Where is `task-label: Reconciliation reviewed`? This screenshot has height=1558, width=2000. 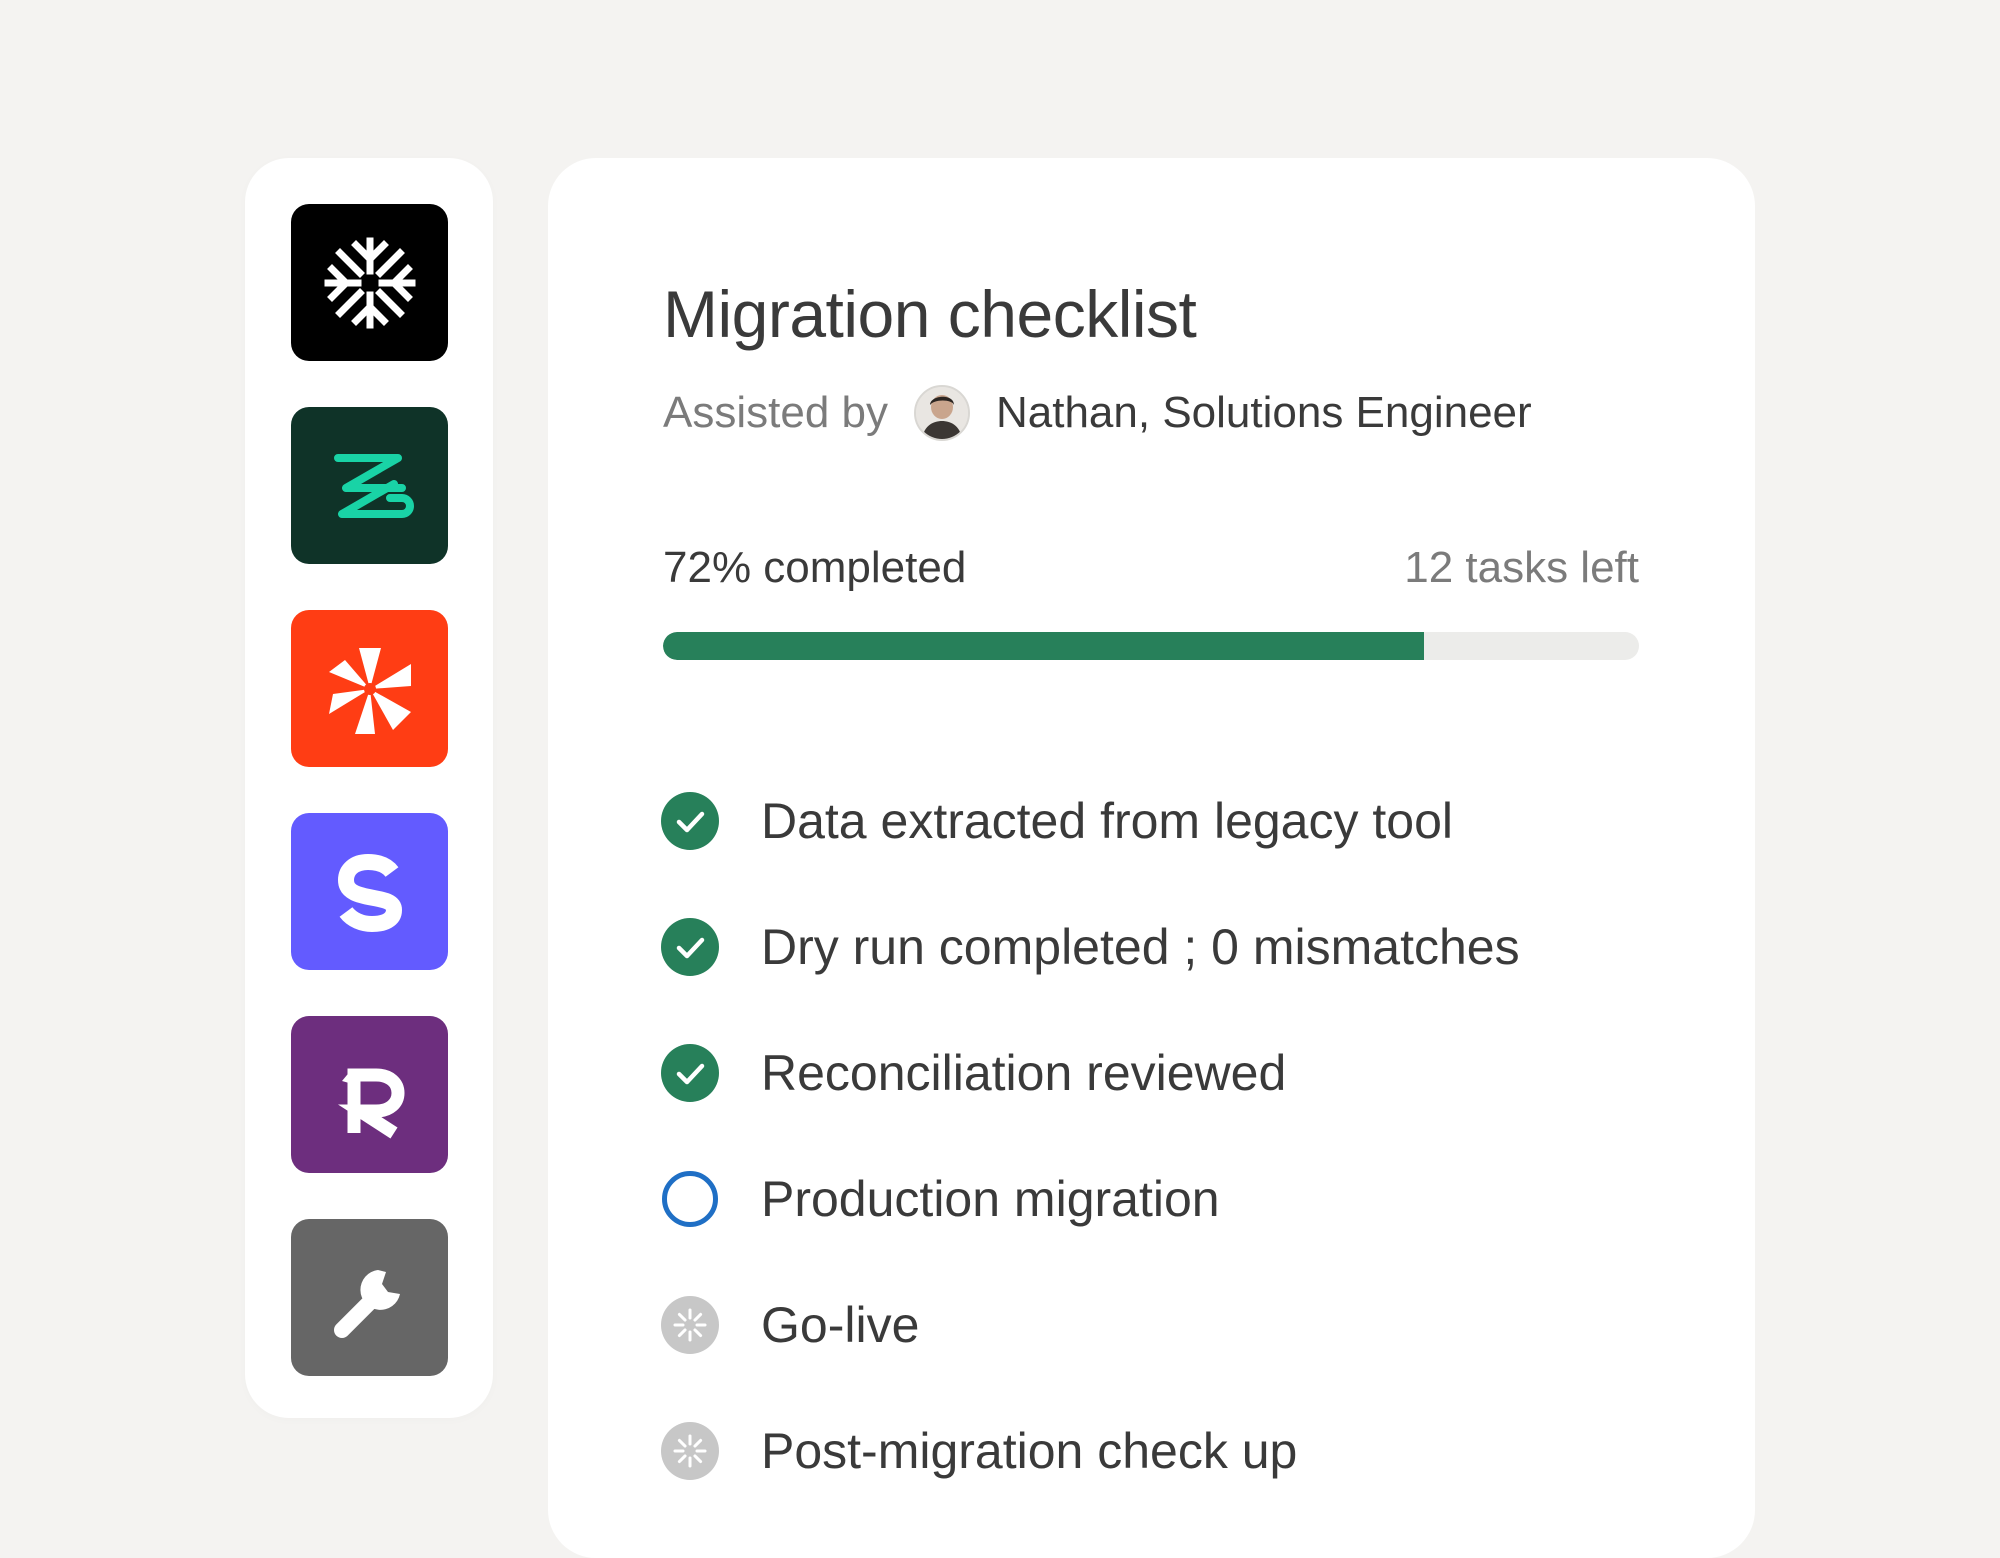 task-label: Reconciliation reviewed is located at coordinates (1024, 1073).